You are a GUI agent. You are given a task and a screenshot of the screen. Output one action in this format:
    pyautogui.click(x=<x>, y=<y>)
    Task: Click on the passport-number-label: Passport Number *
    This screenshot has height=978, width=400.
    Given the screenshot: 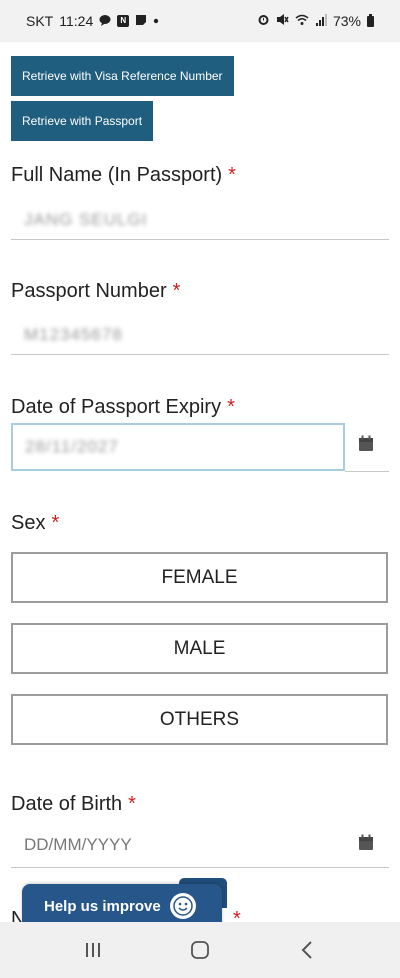 What is the action you would take?
    pyautogui.click(x=95, y=291)
    